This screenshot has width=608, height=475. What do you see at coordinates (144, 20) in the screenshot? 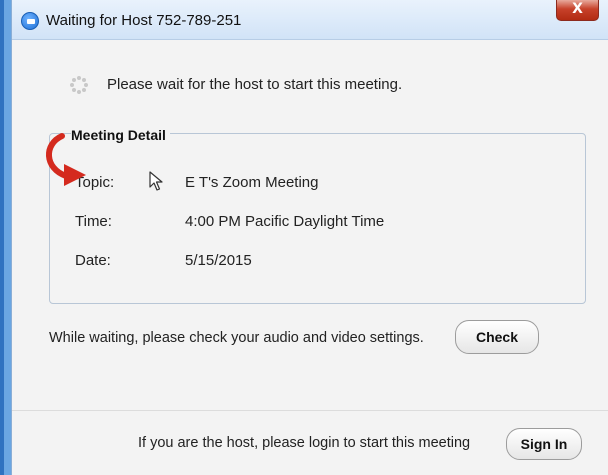
I see `window-title: Waiting for Host 752-789-251` at bounding box center [144, 20].